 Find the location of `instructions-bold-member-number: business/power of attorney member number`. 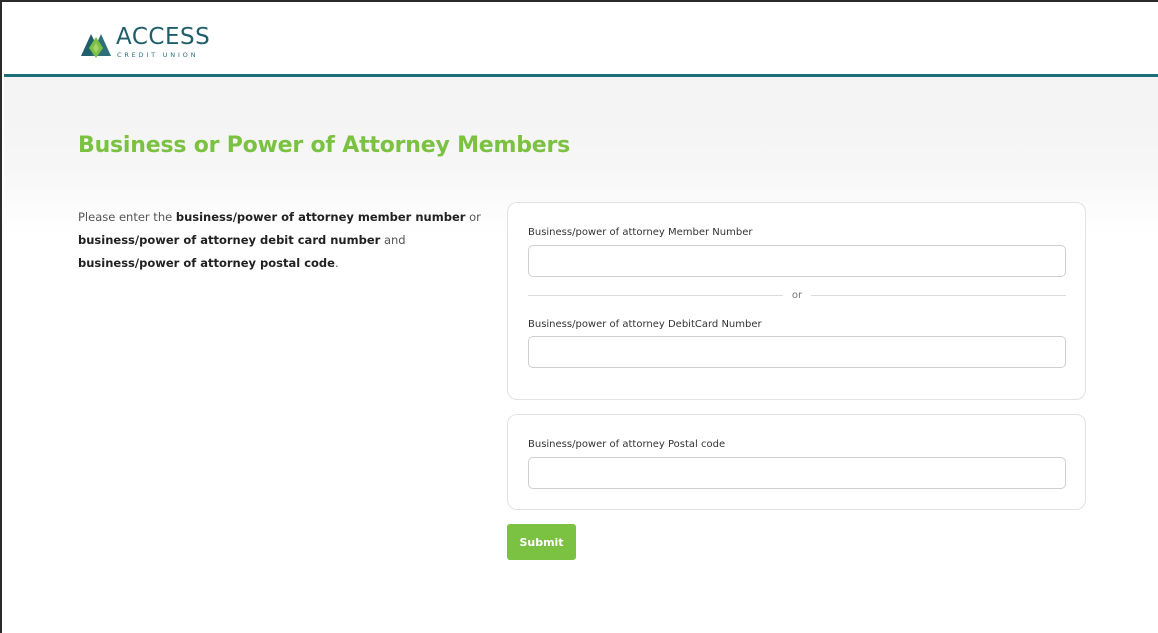

instructions-bold-member-number: business/power of attorney member number is located at coordinates (320, 217).